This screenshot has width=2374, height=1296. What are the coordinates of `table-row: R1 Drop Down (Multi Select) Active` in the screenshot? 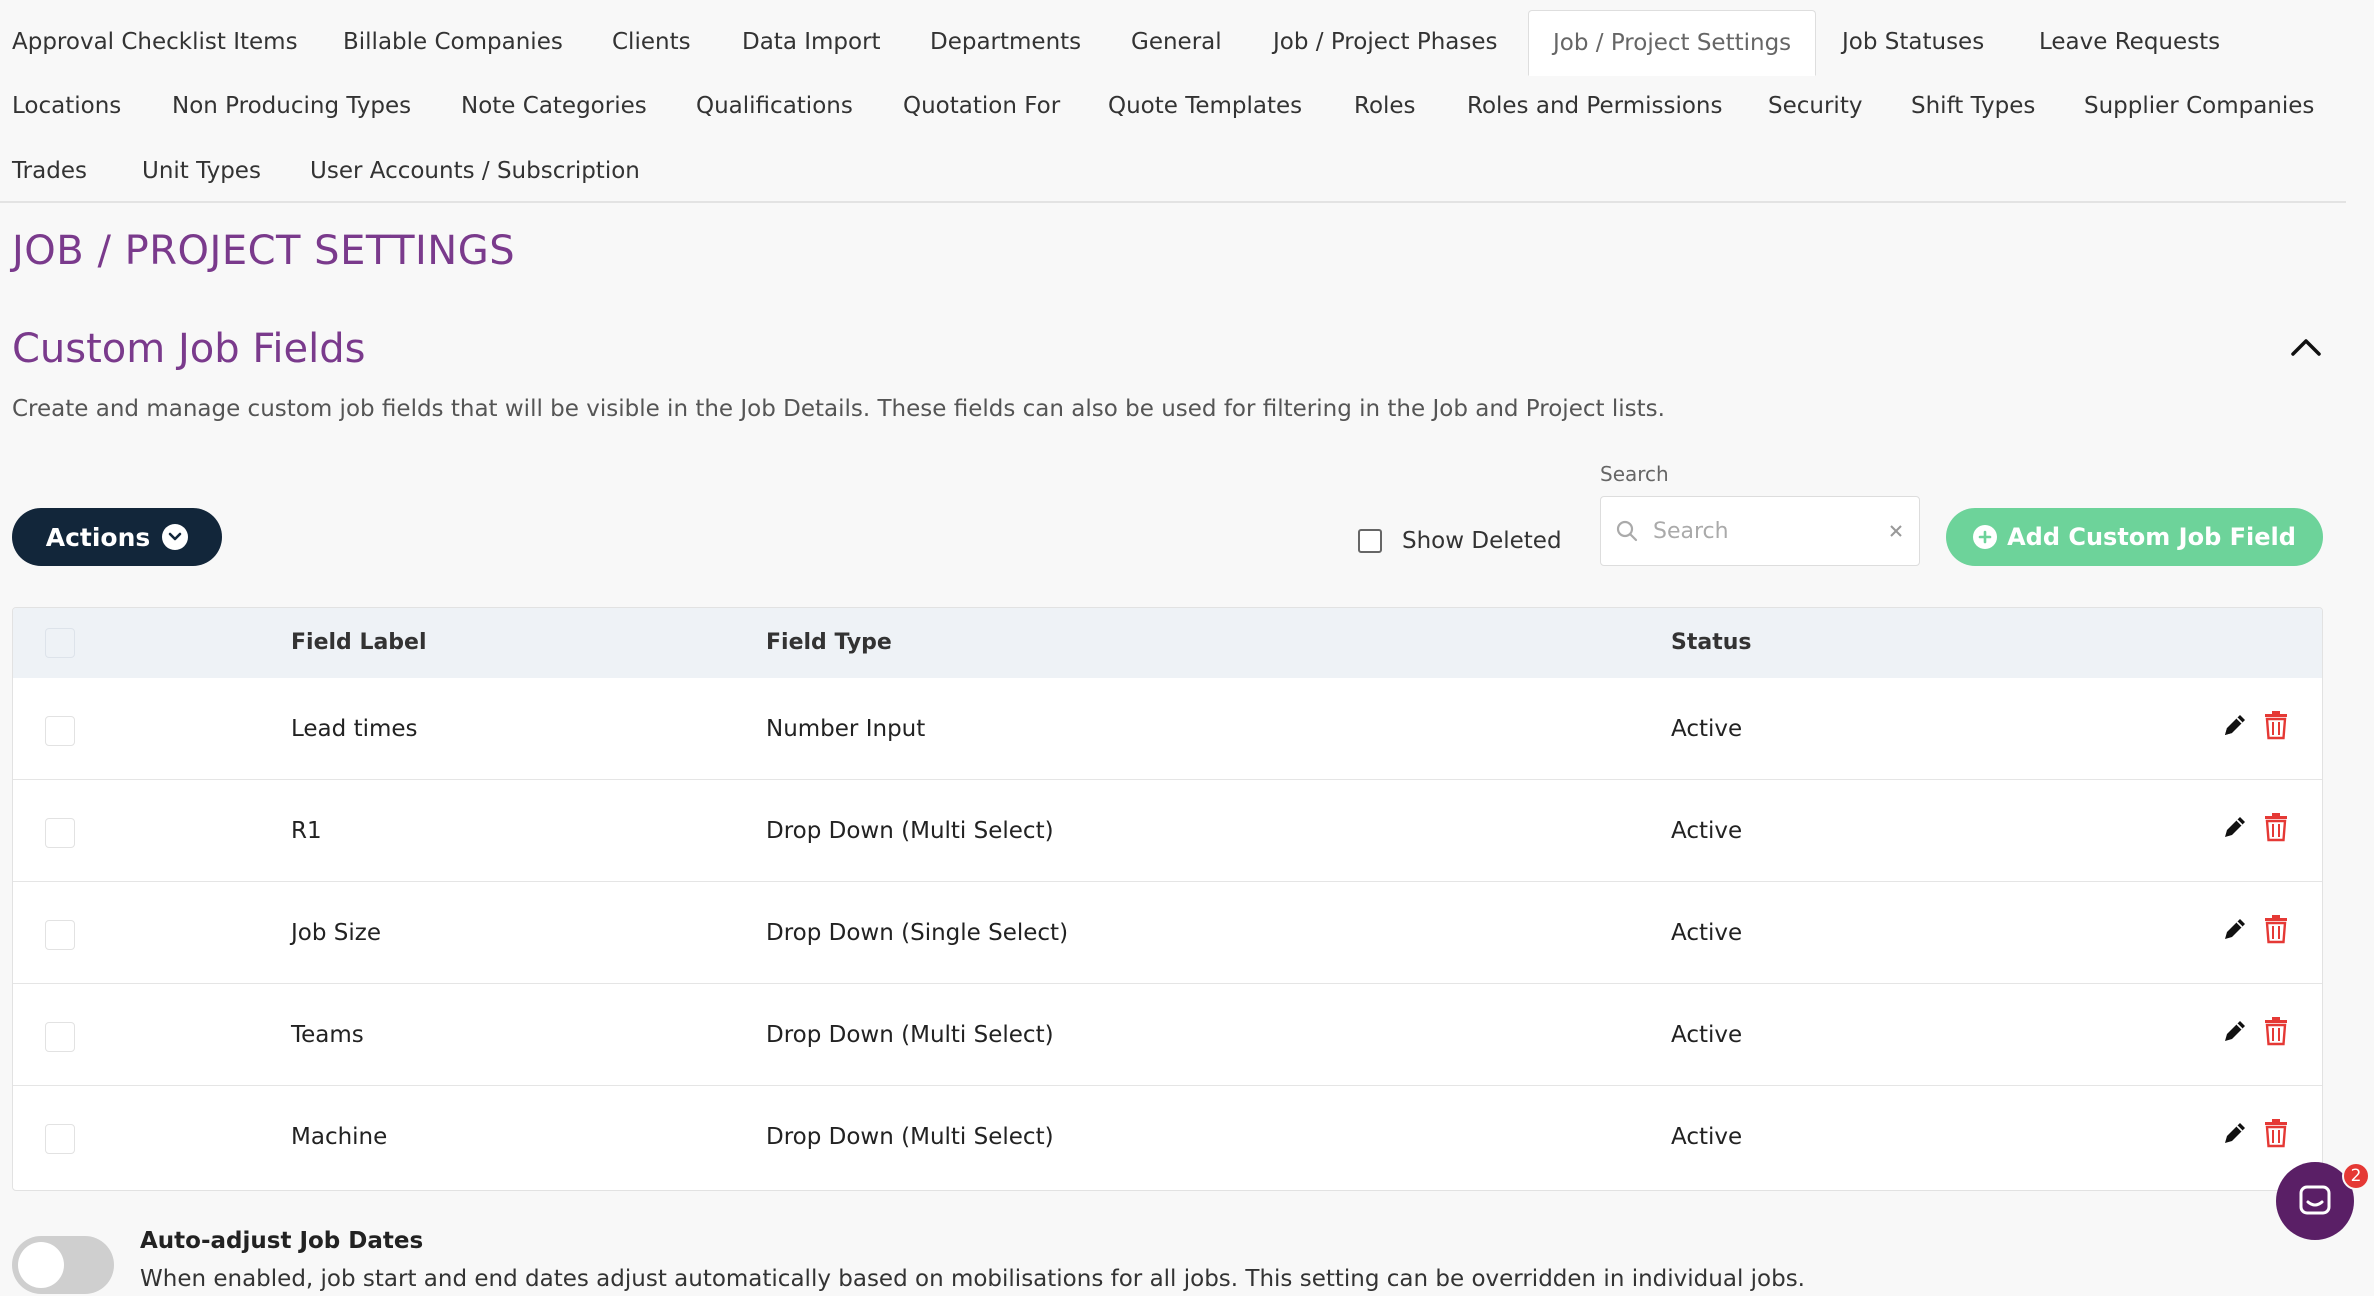 It's located at (1167, 831).